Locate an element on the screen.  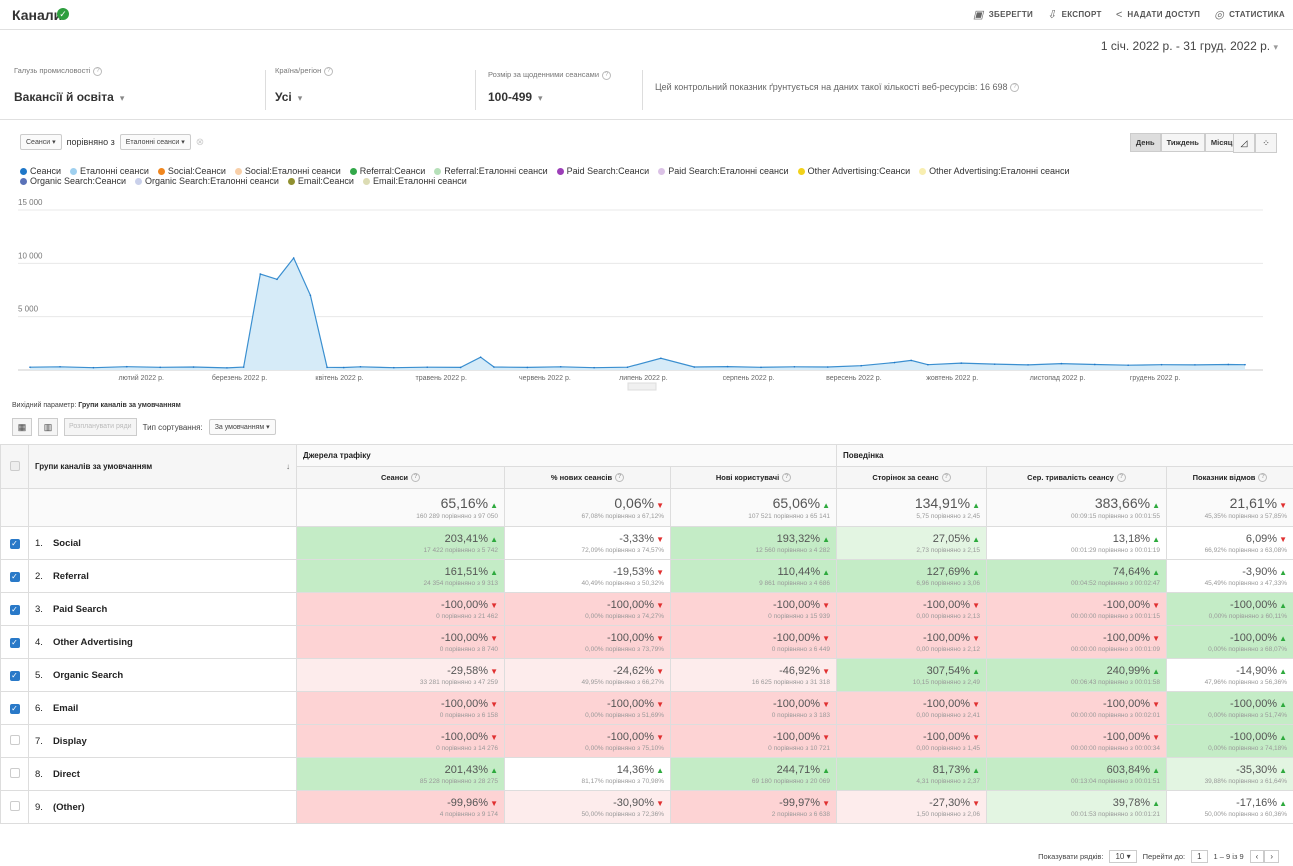
goto-page-input: 1 is located at coordinates (1199, 856).